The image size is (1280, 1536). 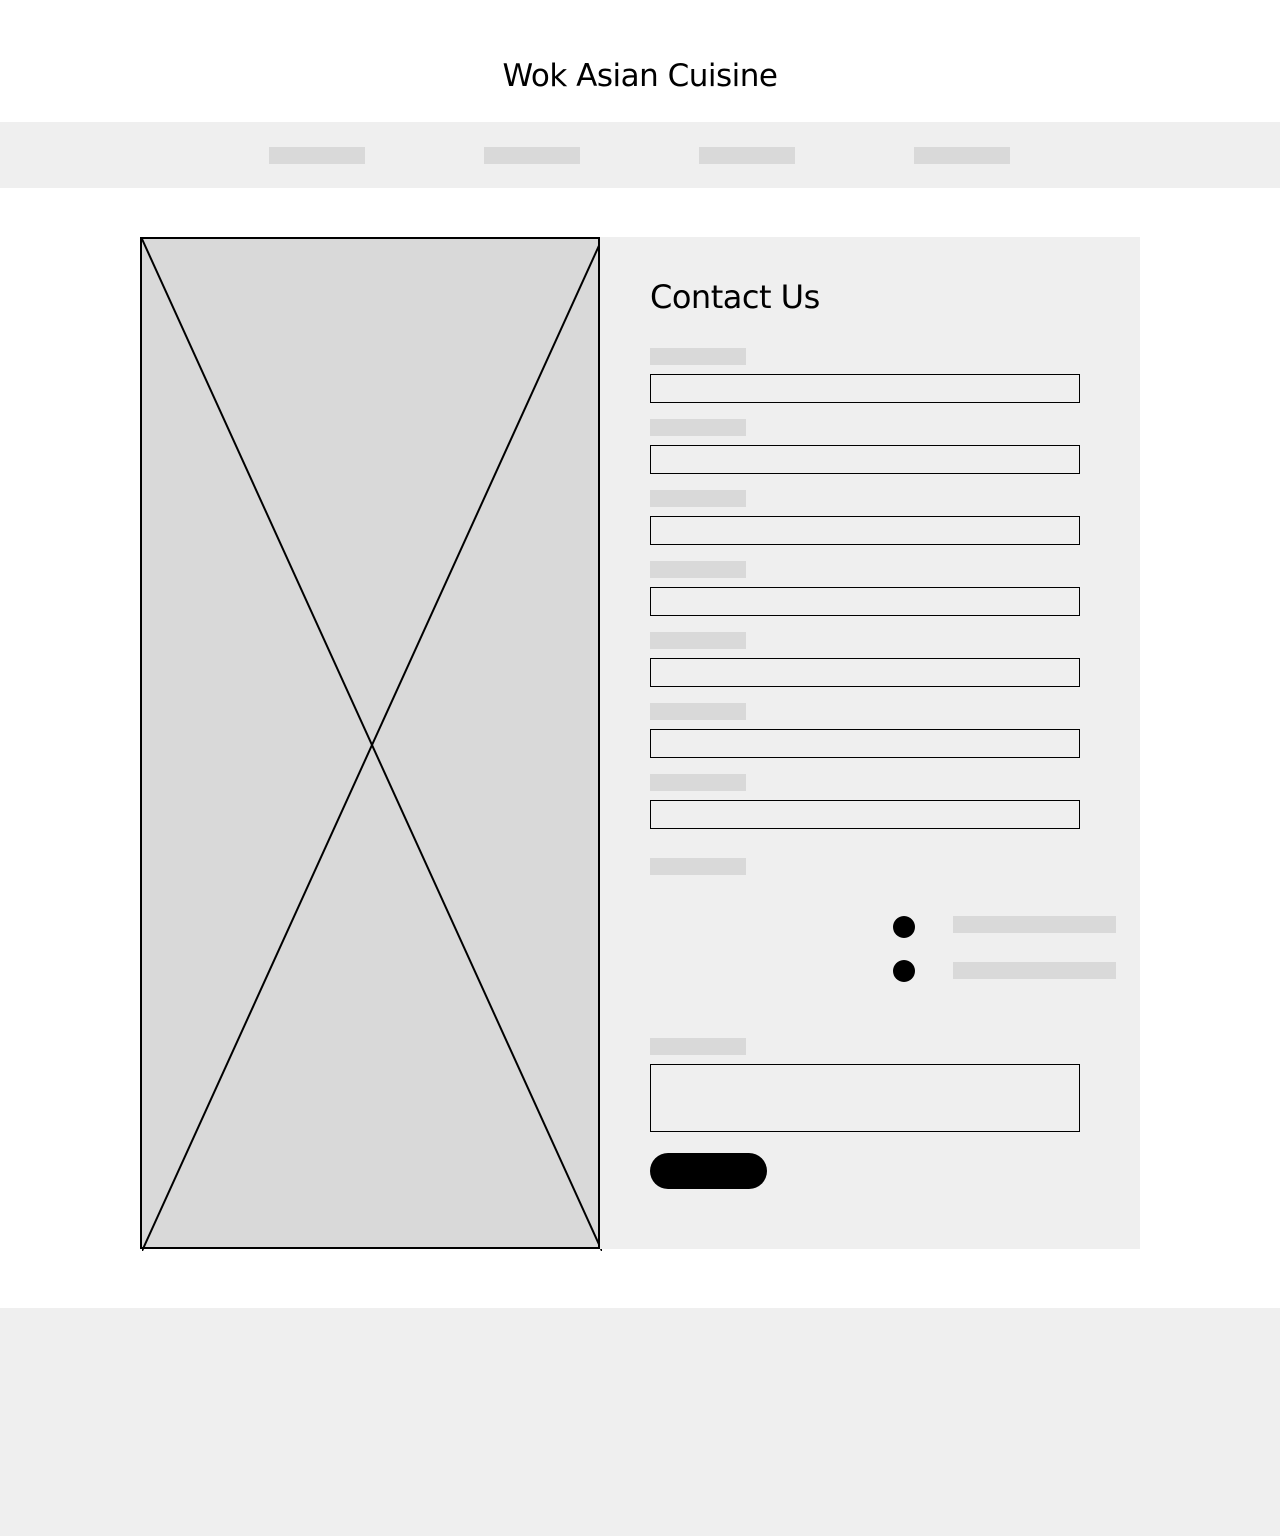 I want to click on footer, so click(x=640, y=1422).